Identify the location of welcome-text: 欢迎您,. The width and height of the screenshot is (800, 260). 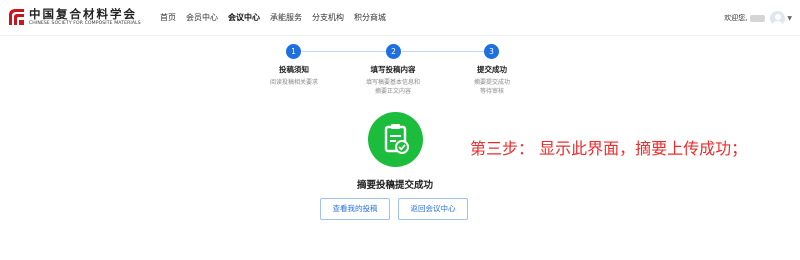
(736, 18).